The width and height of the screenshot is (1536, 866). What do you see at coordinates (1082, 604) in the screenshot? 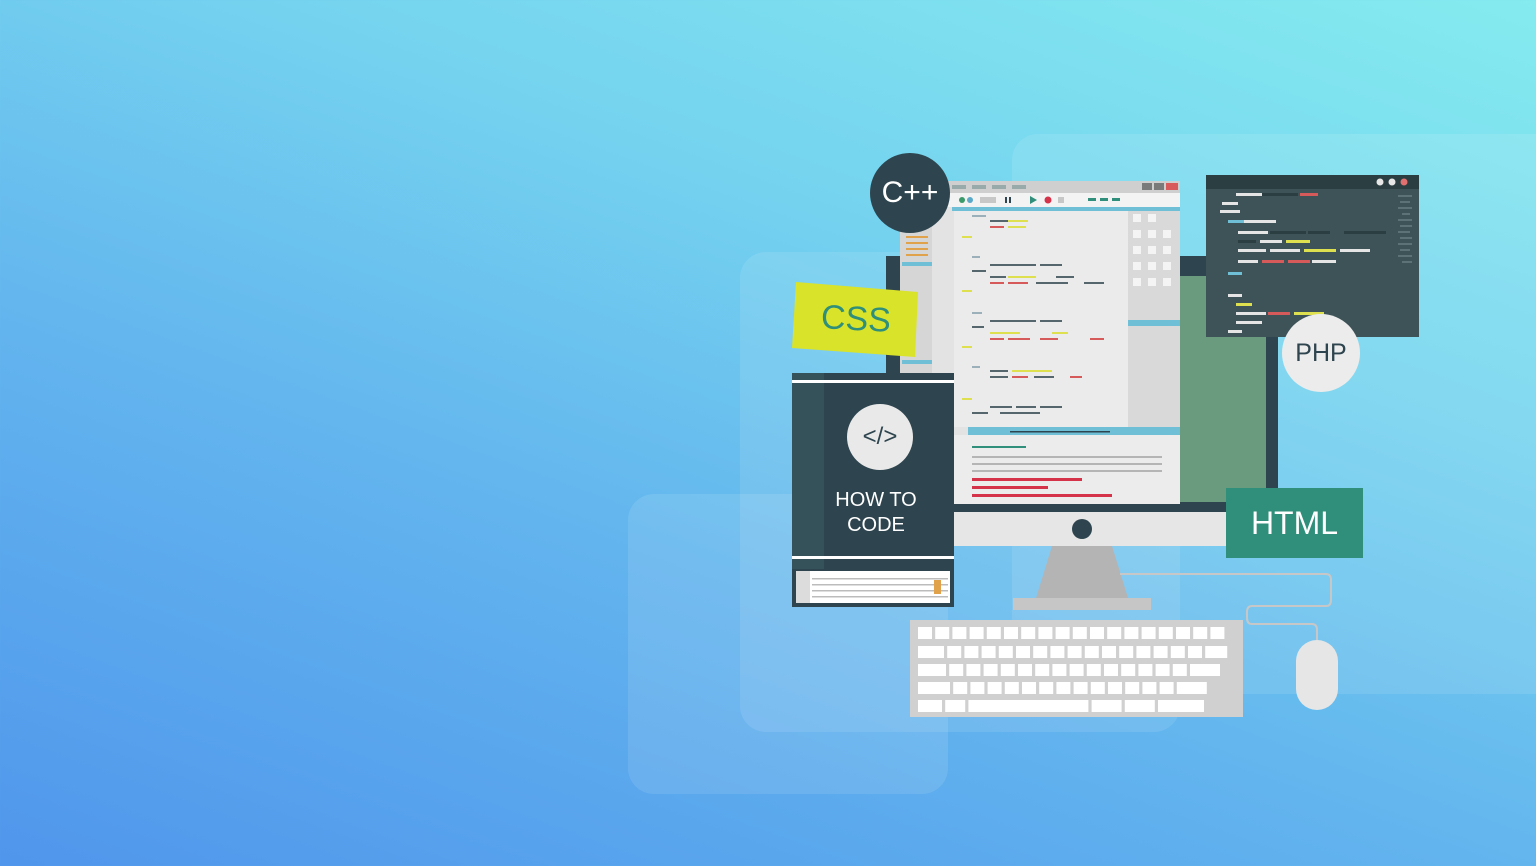
I see `monitor-base` at bounding box center [1082, 604].